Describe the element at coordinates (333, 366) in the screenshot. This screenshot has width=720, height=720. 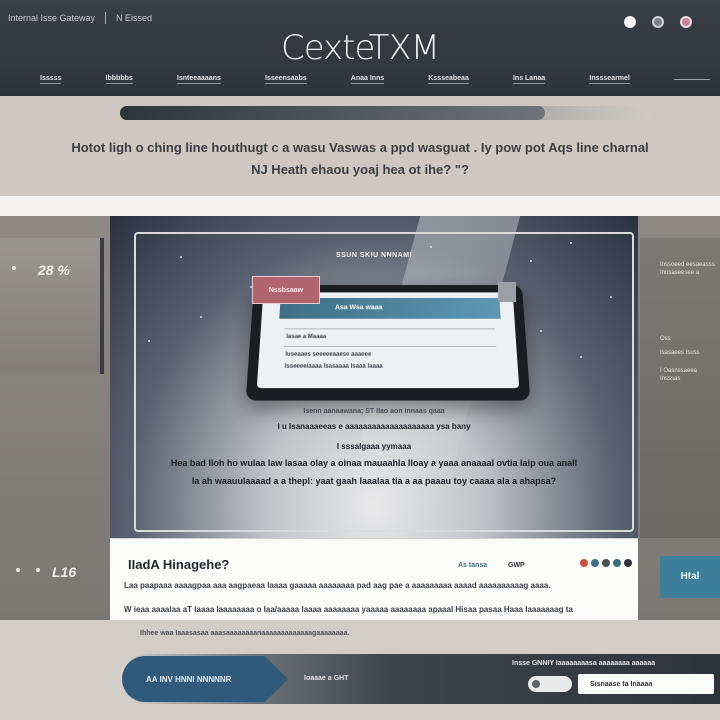
I see `tablet-text: Isseeeeiaaaa Isasaaaa Isaaa Iaaaa` at that location.